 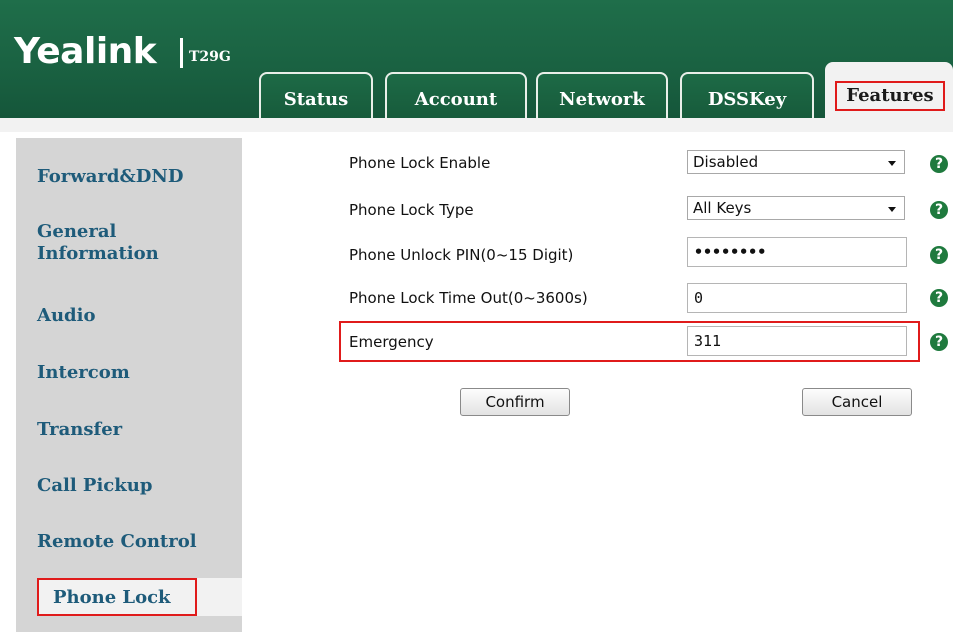 I want to click on phone-lock-highlight-box, so click(x=117, y=597).